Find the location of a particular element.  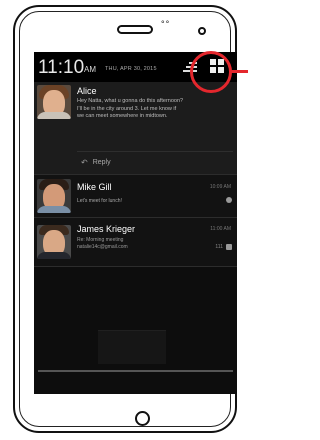

unread-count: 111 is located at coordinates (219, 247).